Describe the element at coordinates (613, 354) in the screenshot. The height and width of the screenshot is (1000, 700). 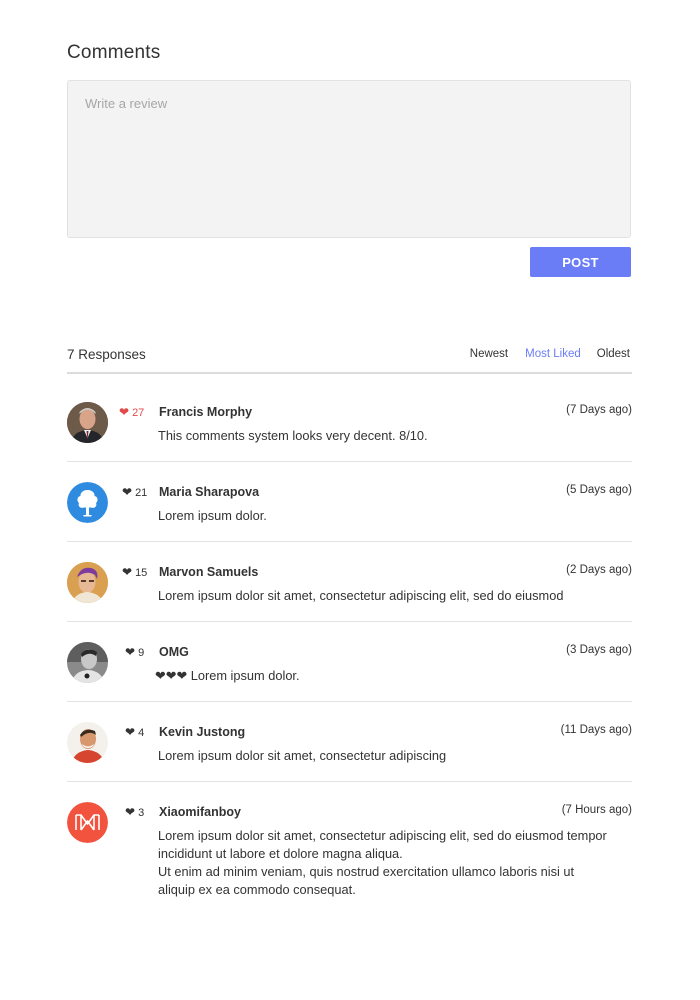
I see `sort-tab-oldest: Oldest` at that location.